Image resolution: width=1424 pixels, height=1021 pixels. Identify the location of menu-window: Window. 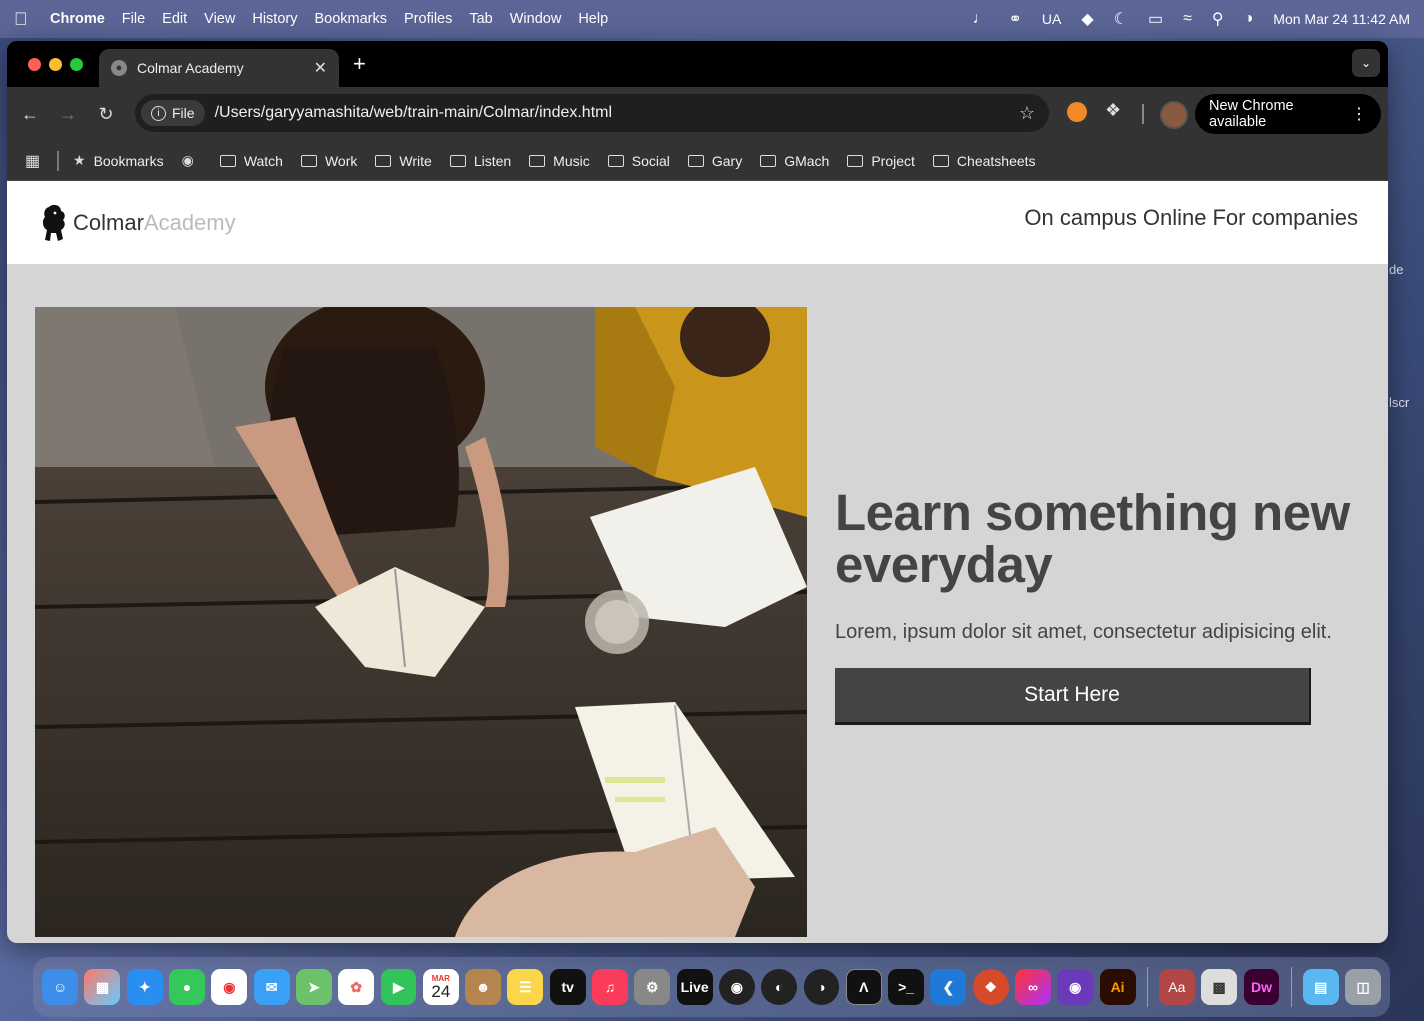
(536, 19).